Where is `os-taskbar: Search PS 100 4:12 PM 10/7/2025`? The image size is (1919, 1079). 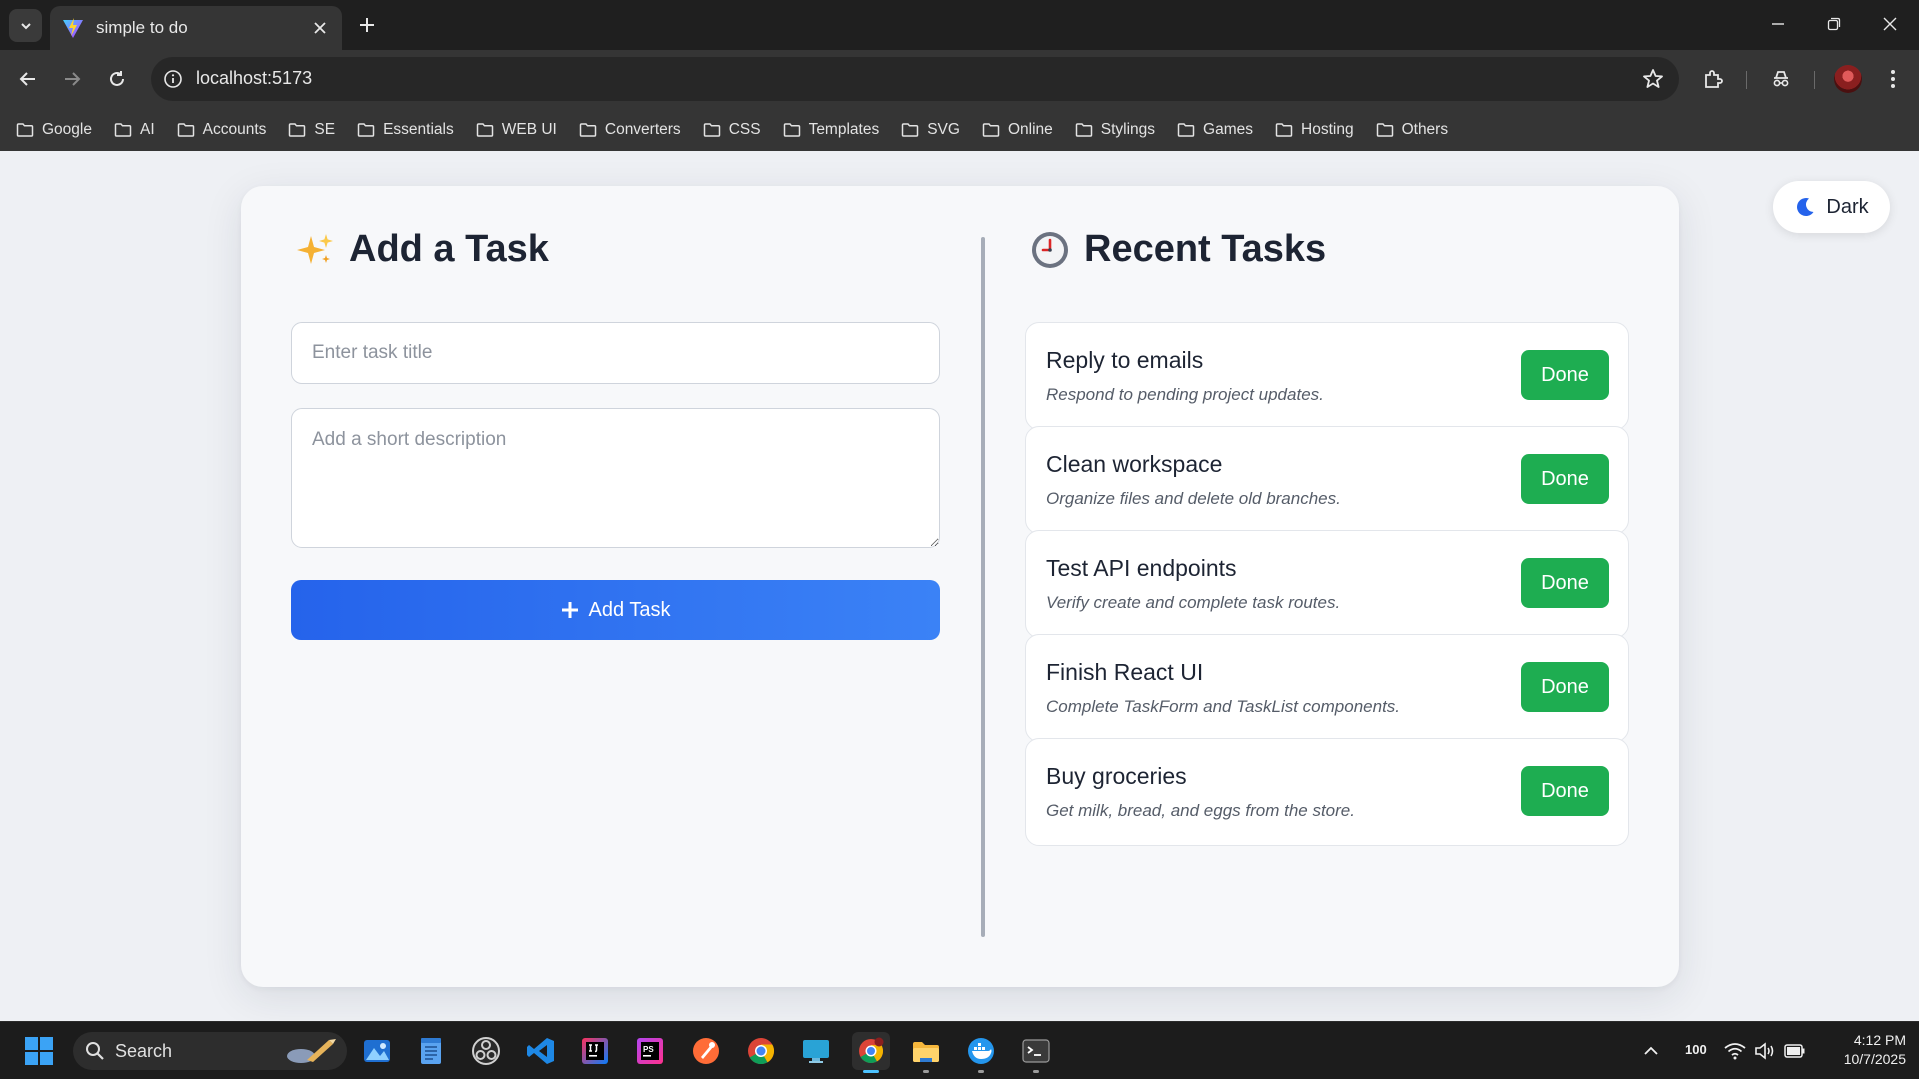 os-taskbar: Search PS 100 4:12 PM 10/7/2025 is located at coordinates (959, 1050).